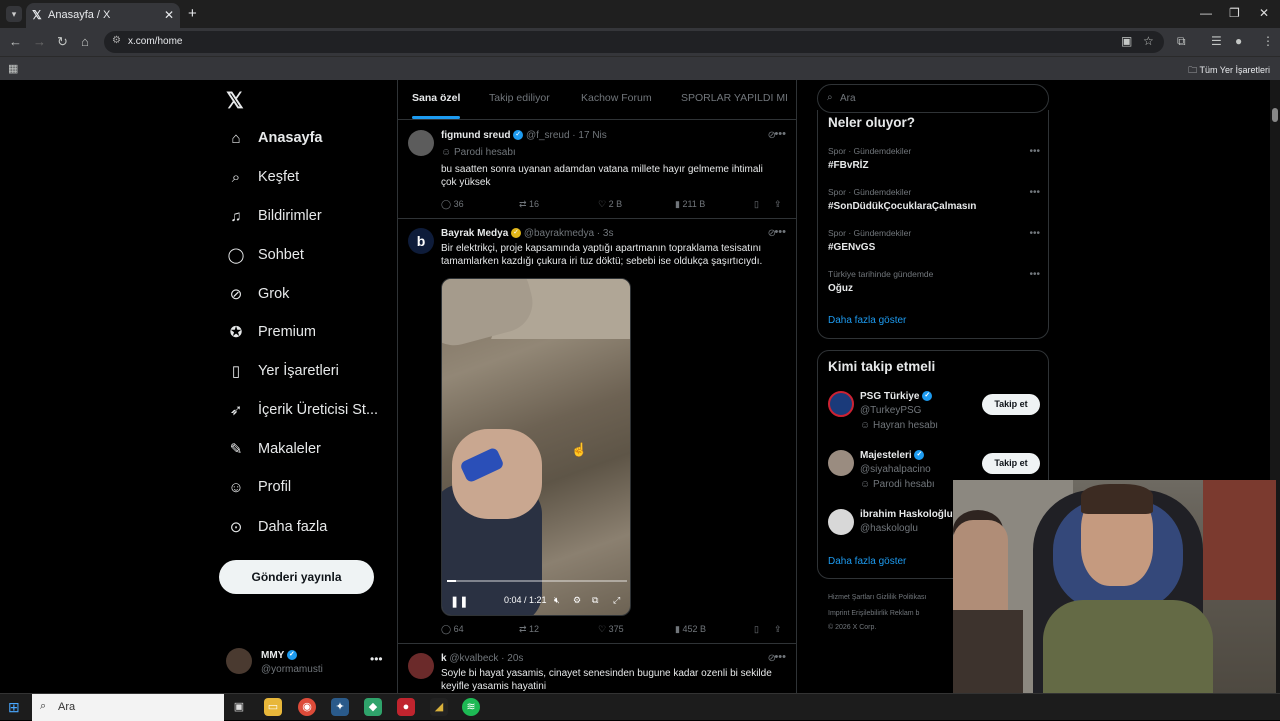 The image size is (1280, 721). I want to click on profile-icon: ●, so click(1238, 41).